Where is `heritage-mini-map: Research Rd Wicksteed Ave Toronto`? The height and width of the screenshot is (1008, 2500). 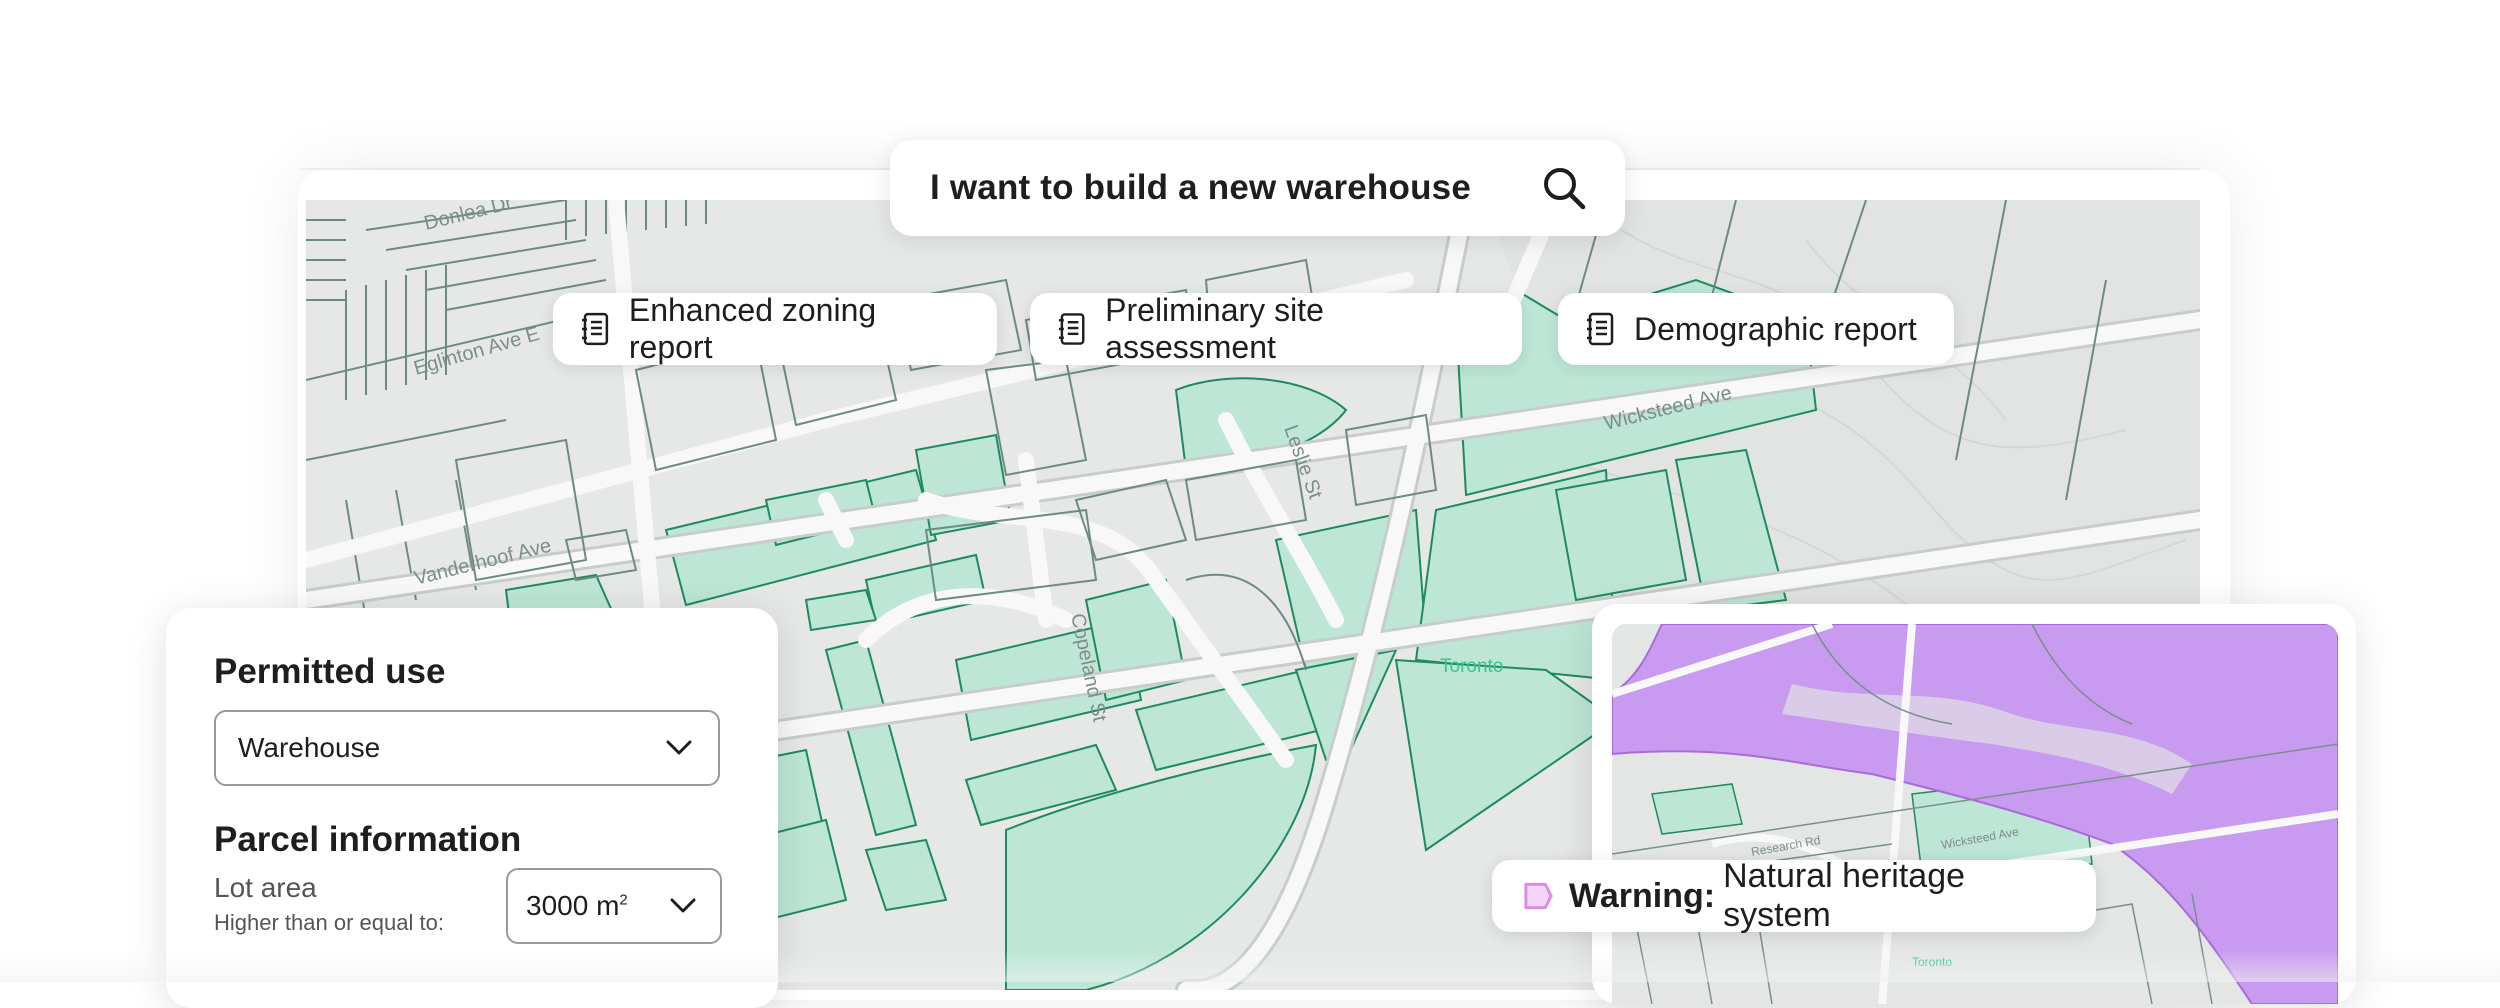 heritage-mini-map: Research Rd Wicksteed Ave Toronto is located at coordinates (1975, 814).